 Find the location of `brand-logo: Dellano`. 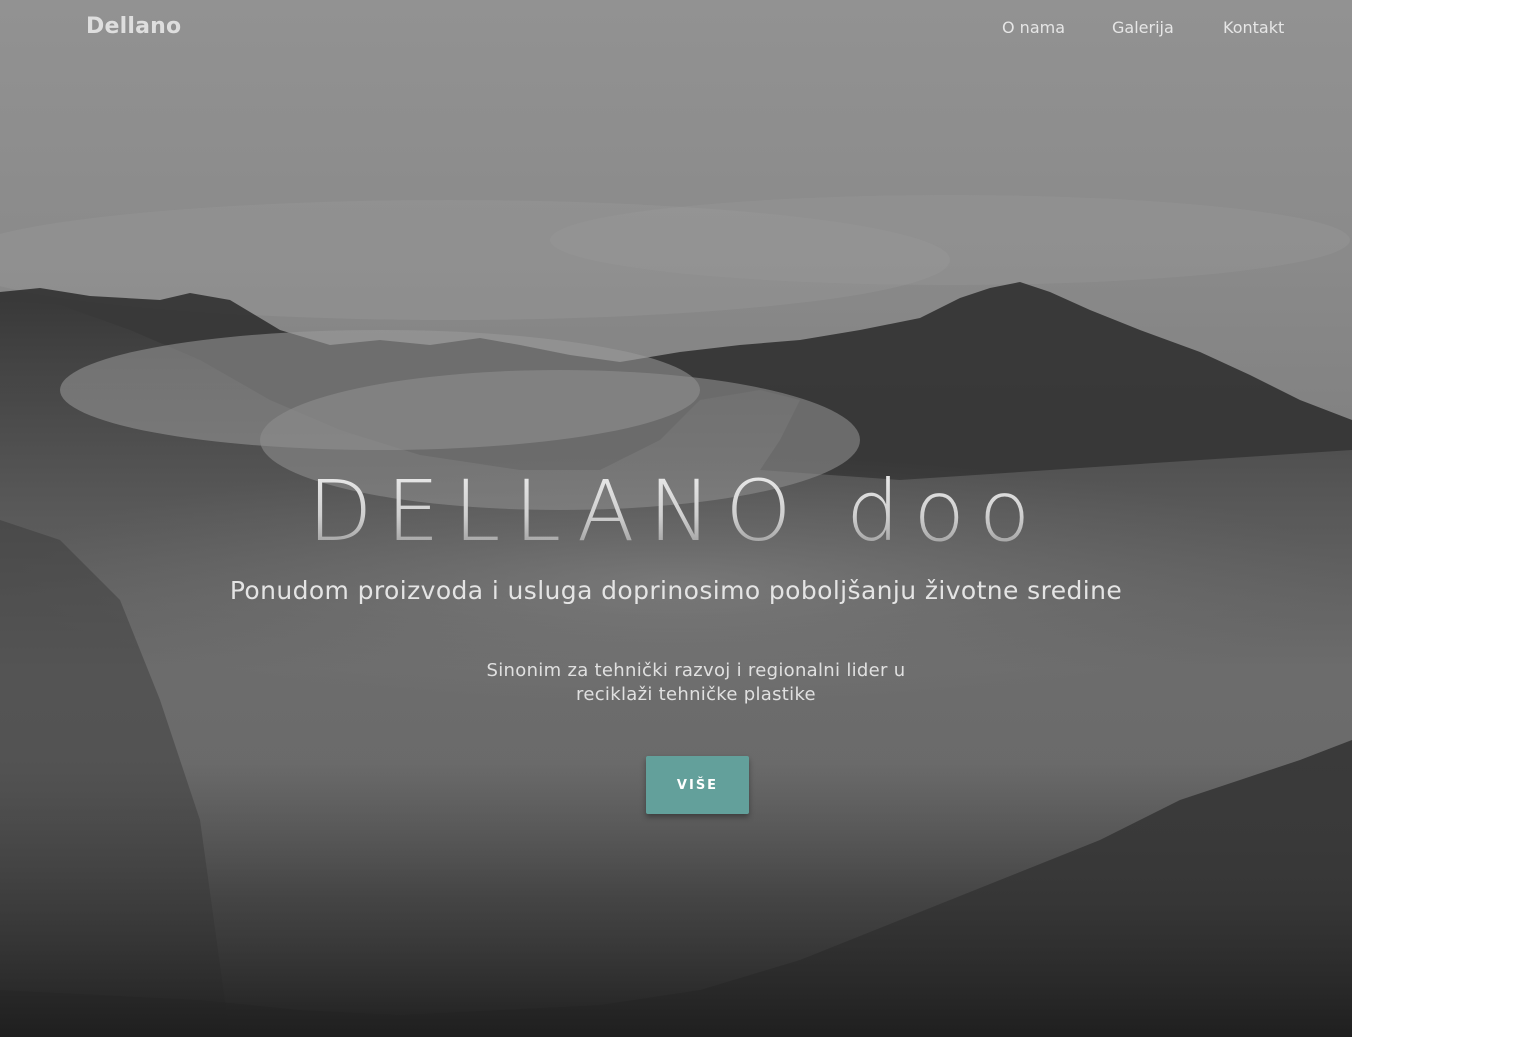

brand-logo: Dellano is located at coordinates (133, 26).